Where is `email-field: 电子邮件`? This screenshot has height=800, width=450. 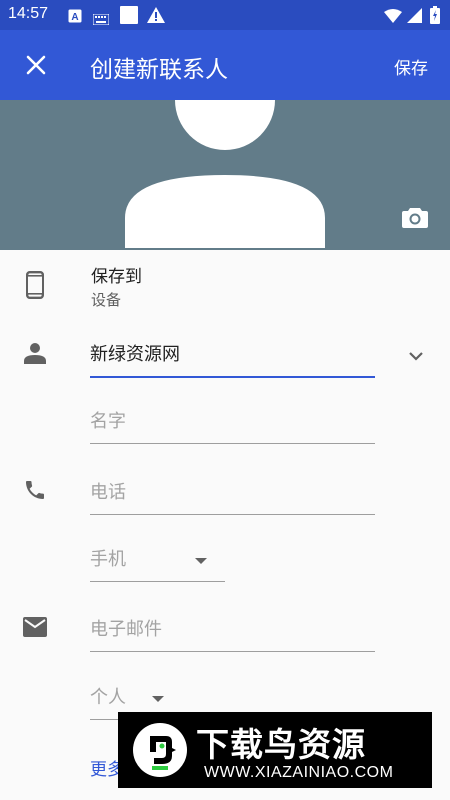 email-field: 电子邮件 is located at coordinates (232, 632).